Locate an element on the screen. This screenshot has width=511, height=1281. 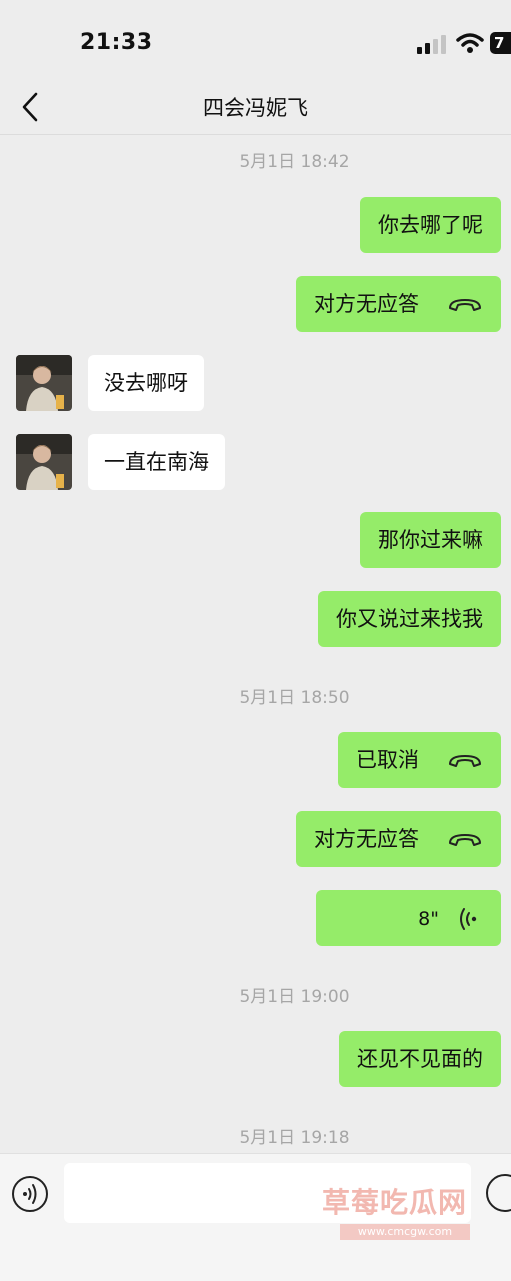
timestamp: 5月1日 18:50 is located at coordinates (294, 698).